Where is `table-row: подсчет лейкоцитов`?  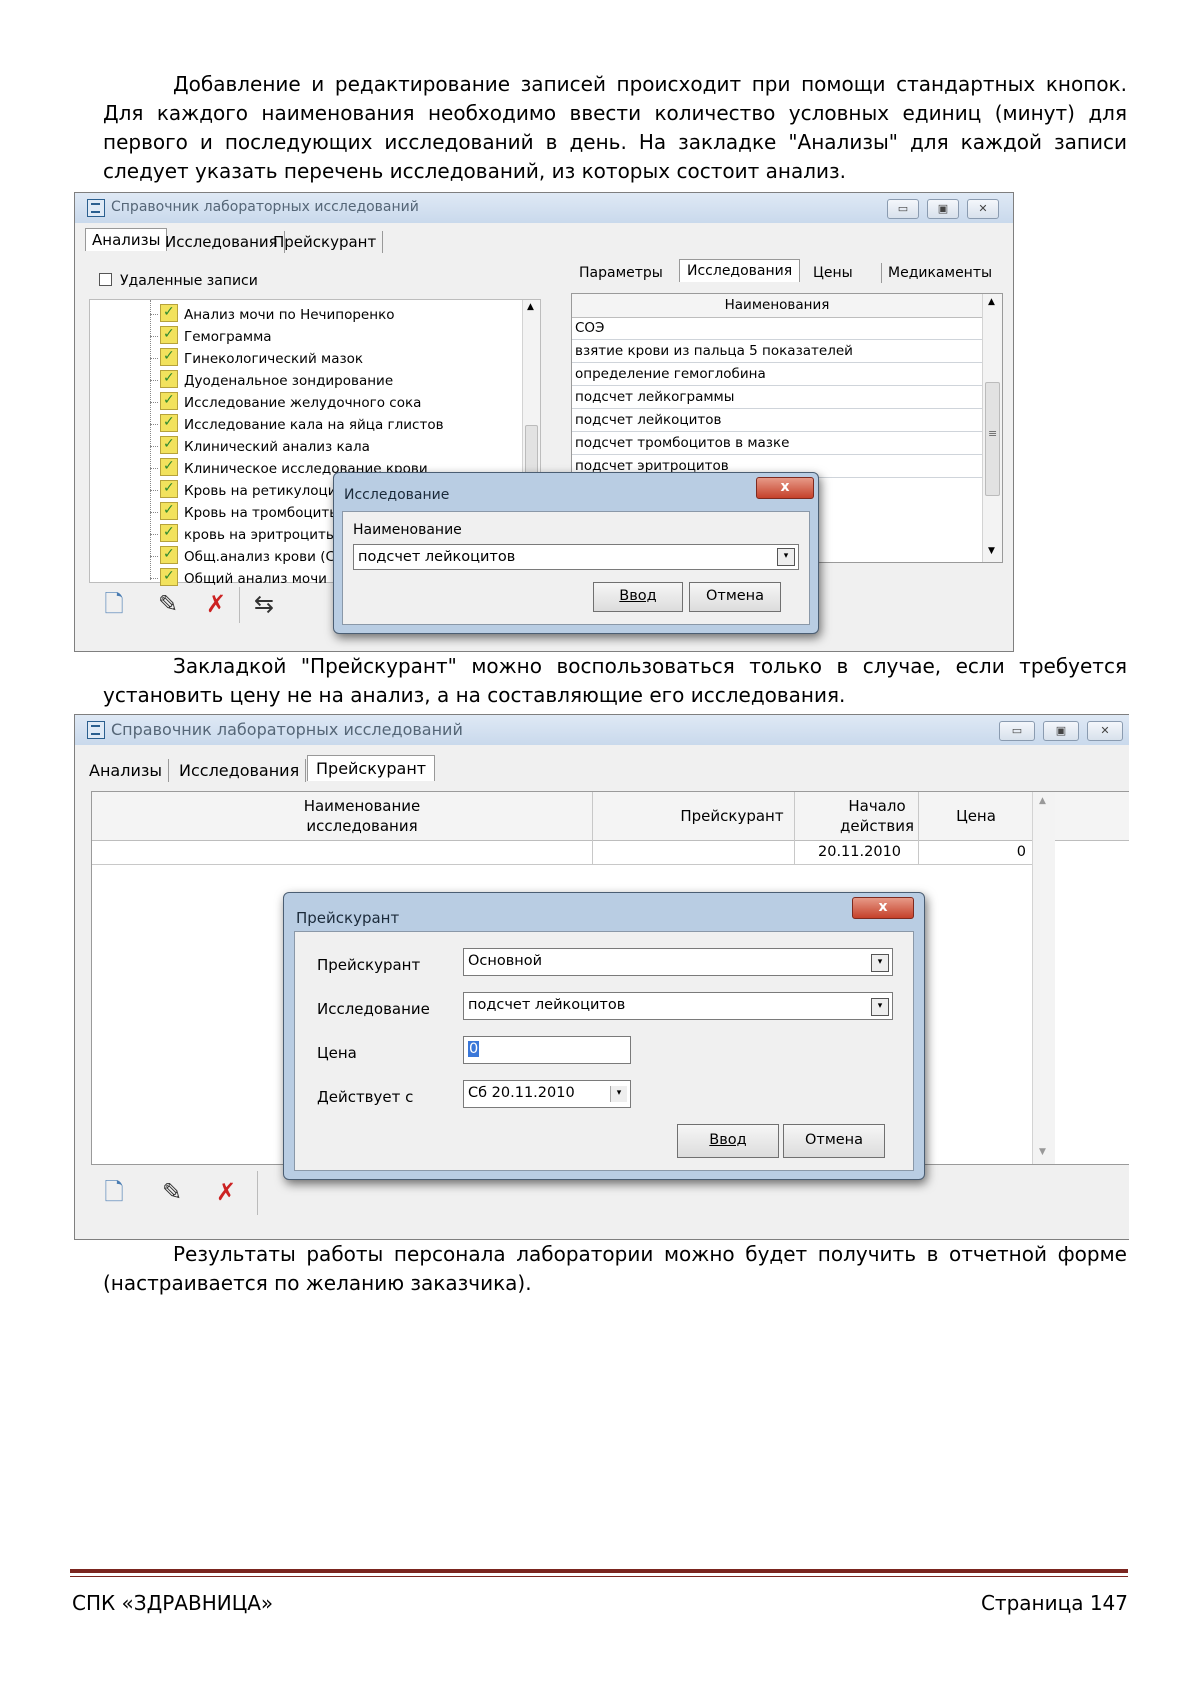
table-row: подсчет лейкоцитов is located at coordinates (777, 420).